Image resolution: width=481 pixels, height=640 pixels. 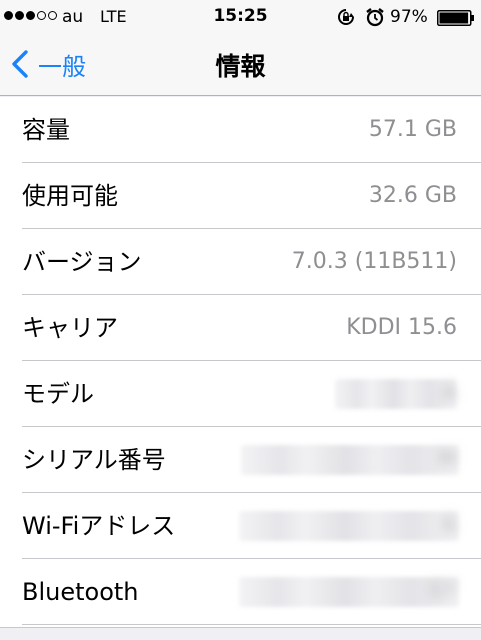 What do you see at coordinates (94, 460) in the screenshot?
I see `row-label-serial: シリアル番号` at bounding box center [94, 460].